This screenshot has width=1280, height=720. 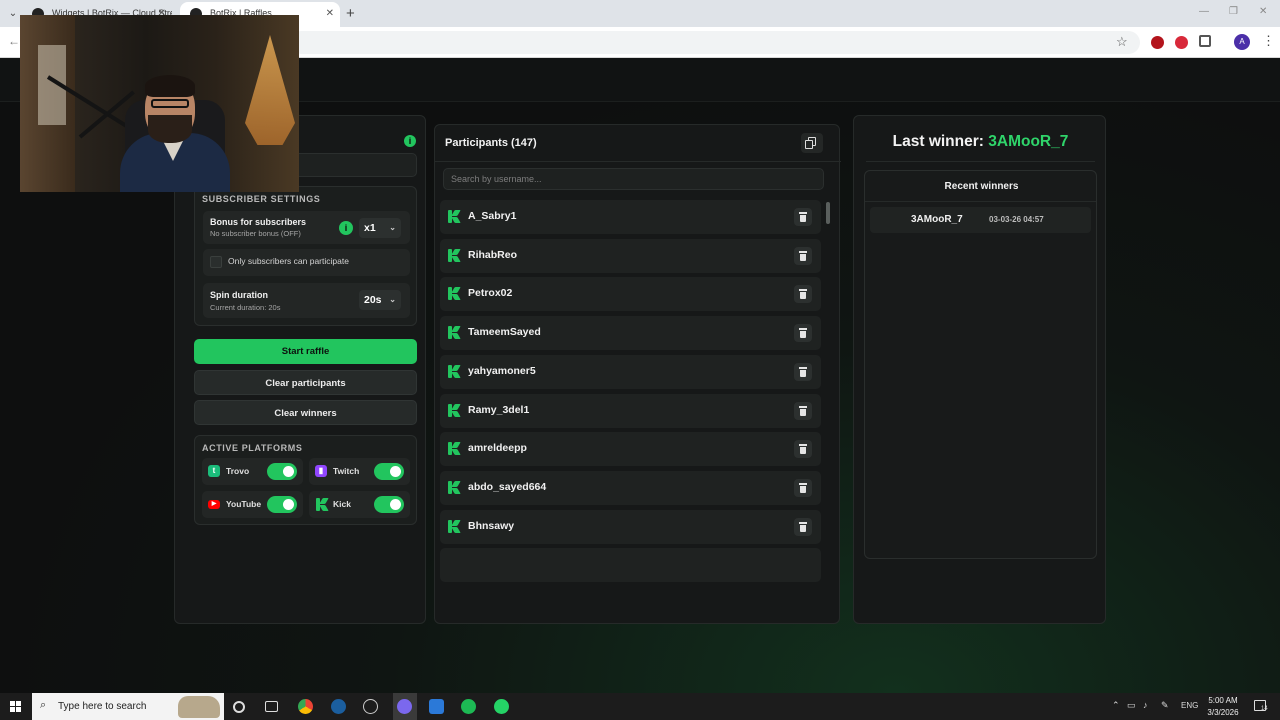 I want to click on participant-name: TameemSayed, so click(x=504, y=332).